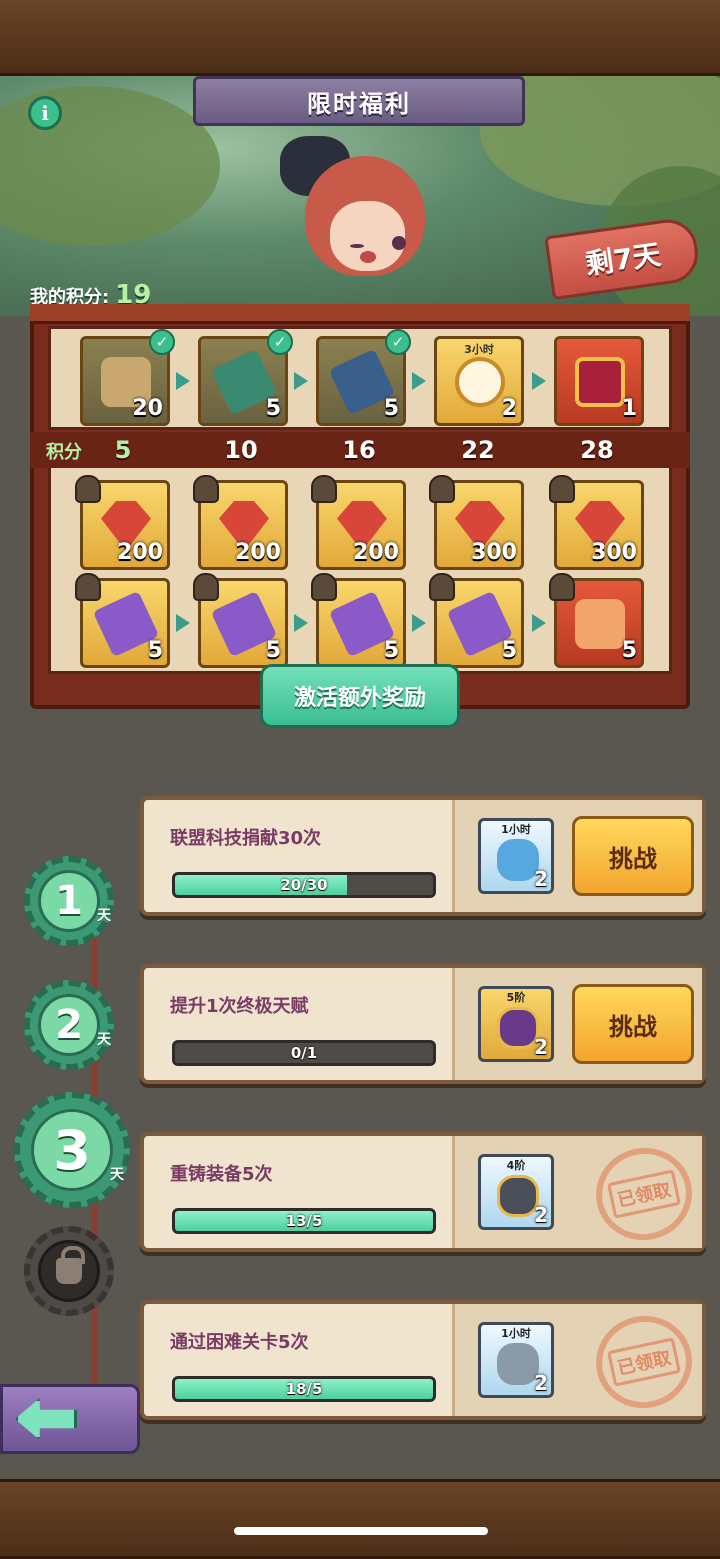 The image size is (720, 1559). Describe the element at coordinates (64, 452) in the screenshot. I see `score-label: 积分` at that location.